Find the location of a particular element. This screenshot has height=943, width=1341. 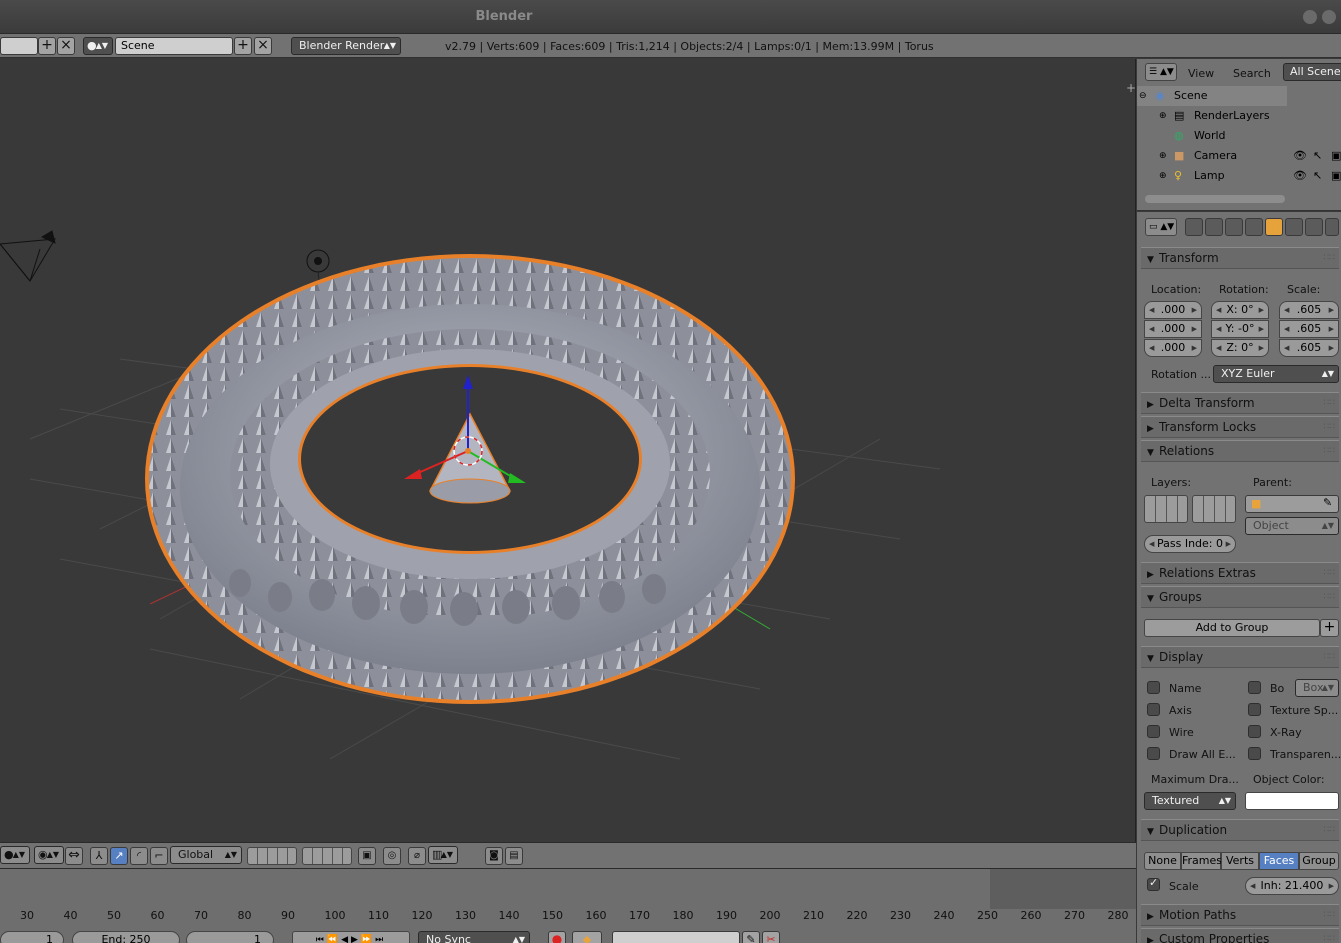

camera-object is located at coordinates (28, 256).